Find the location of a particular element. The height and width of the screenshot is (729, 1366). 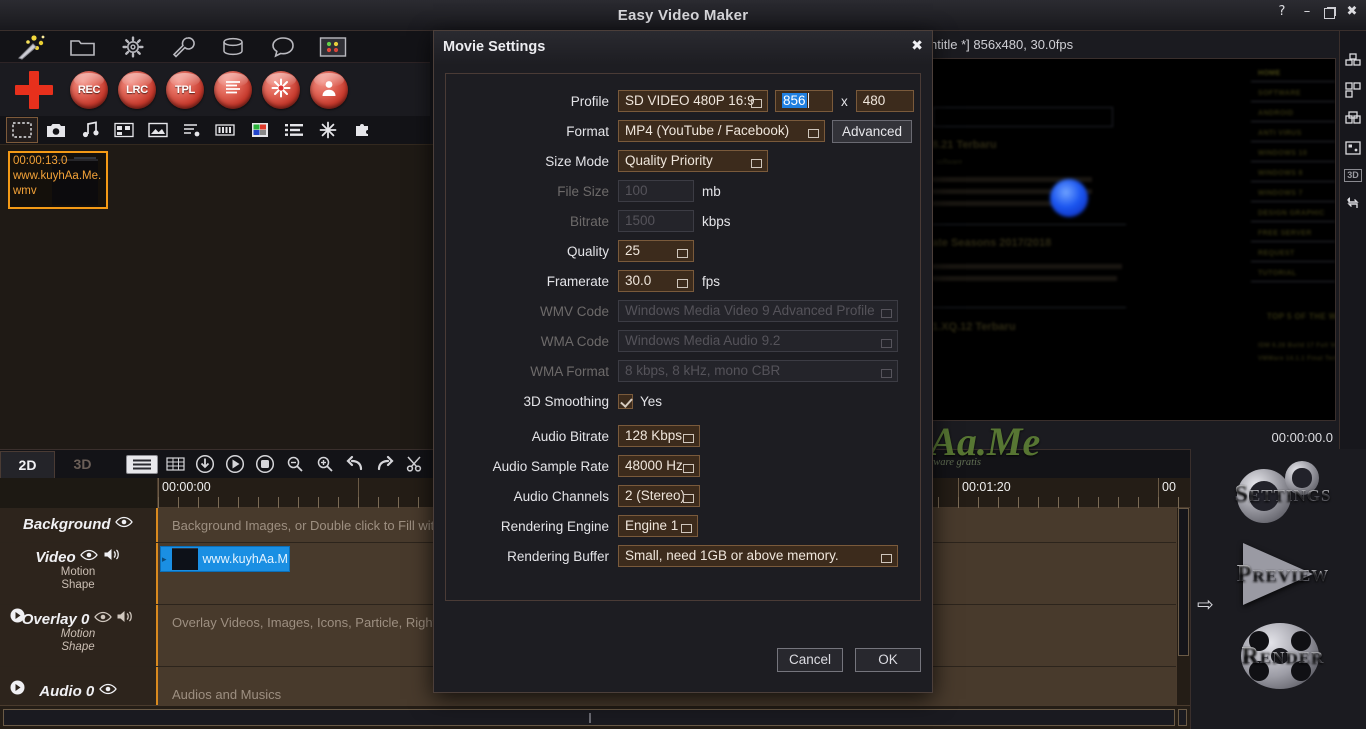

redo-icon is located at coordinates (385, 464).